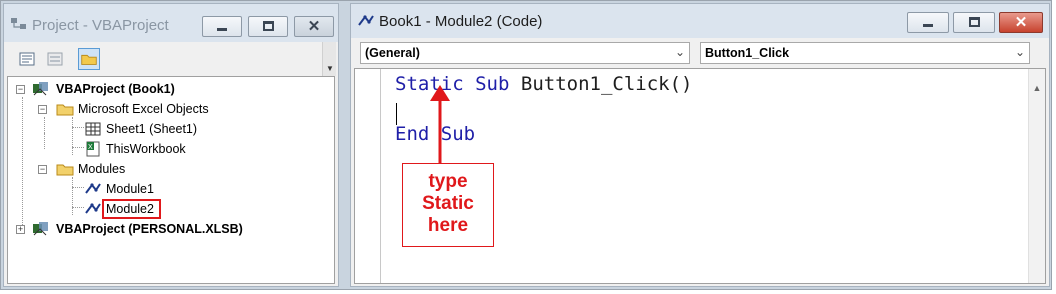 The width and height of the screenshot is (1056, 294). I want to click on worksheet-icon, so click(93, 129).